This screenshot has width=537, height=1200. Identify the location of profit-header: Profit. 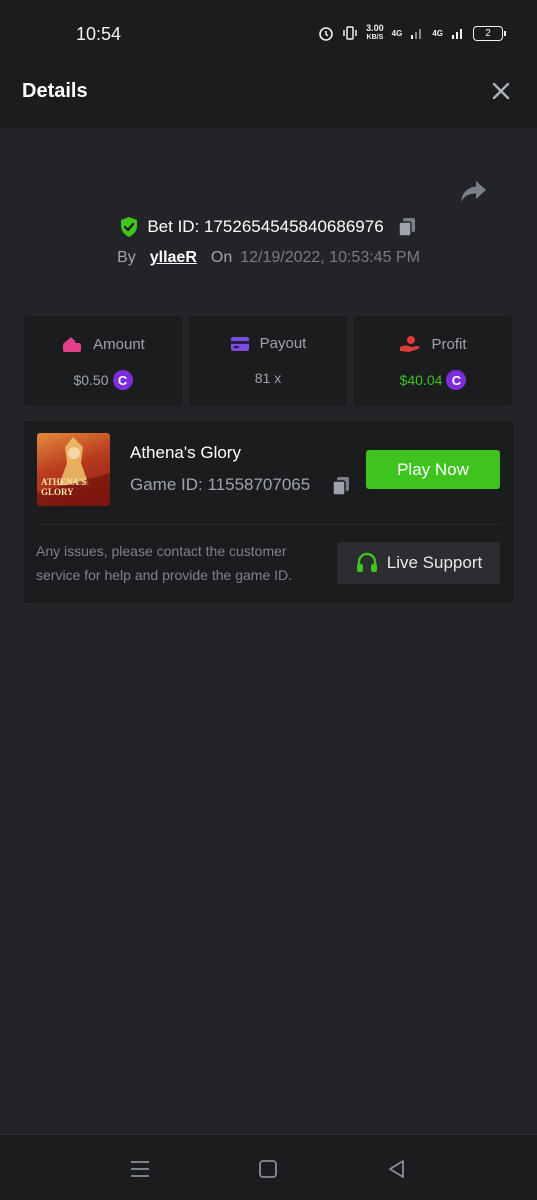
(433, 344).